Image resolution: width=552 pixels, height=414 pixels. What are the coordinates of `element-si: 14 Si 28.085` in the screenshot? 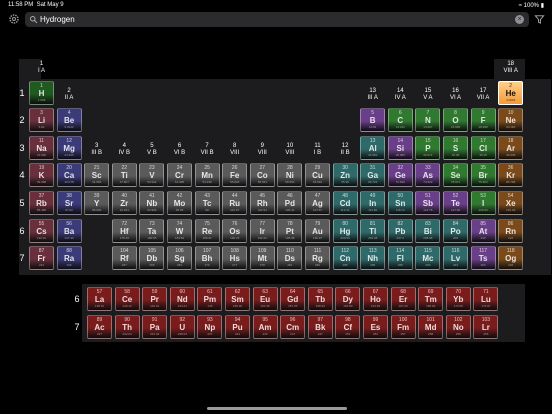 It's located at (400, 148).